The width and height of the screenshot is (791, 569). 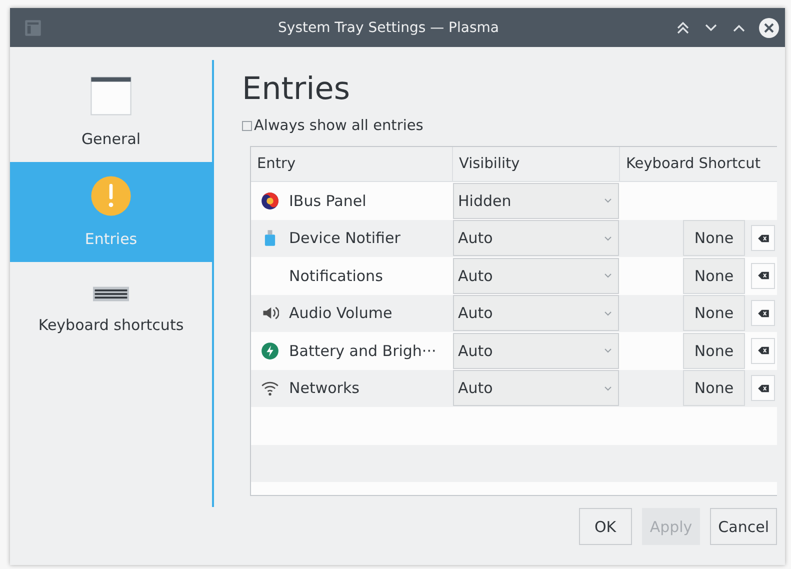 What do you see at coordinates (605, 526) in the screenshot?
I see `dialog-button: OK` at bounding box center [605, 526].